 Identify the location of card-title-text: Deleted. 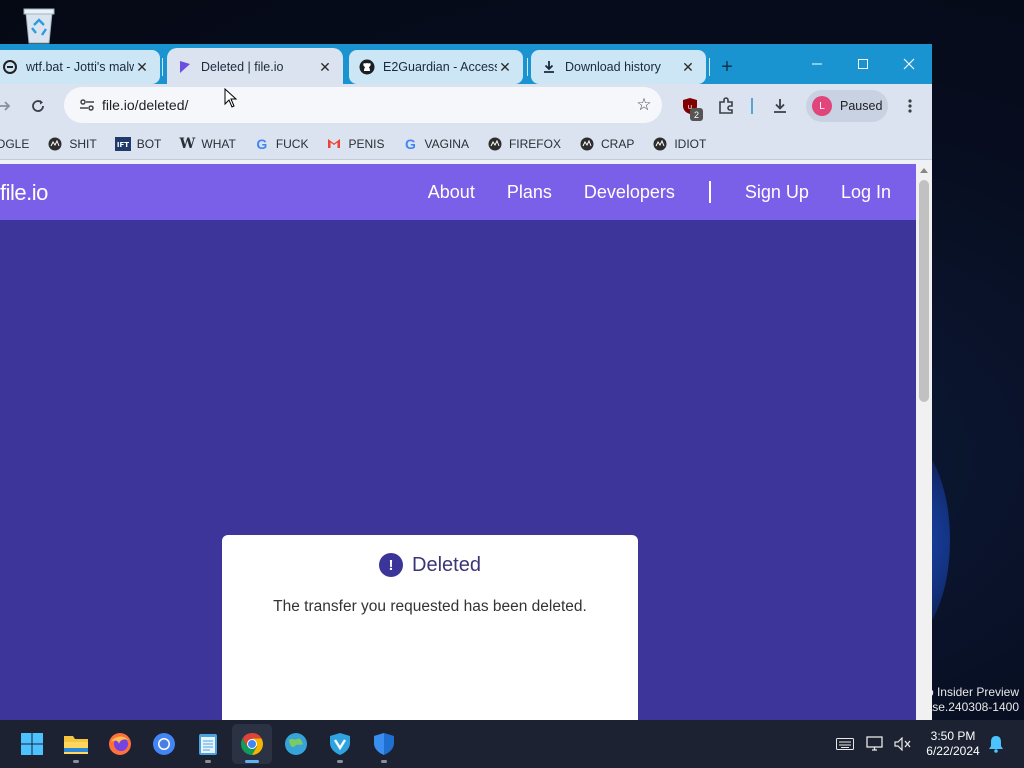
(446, 564).